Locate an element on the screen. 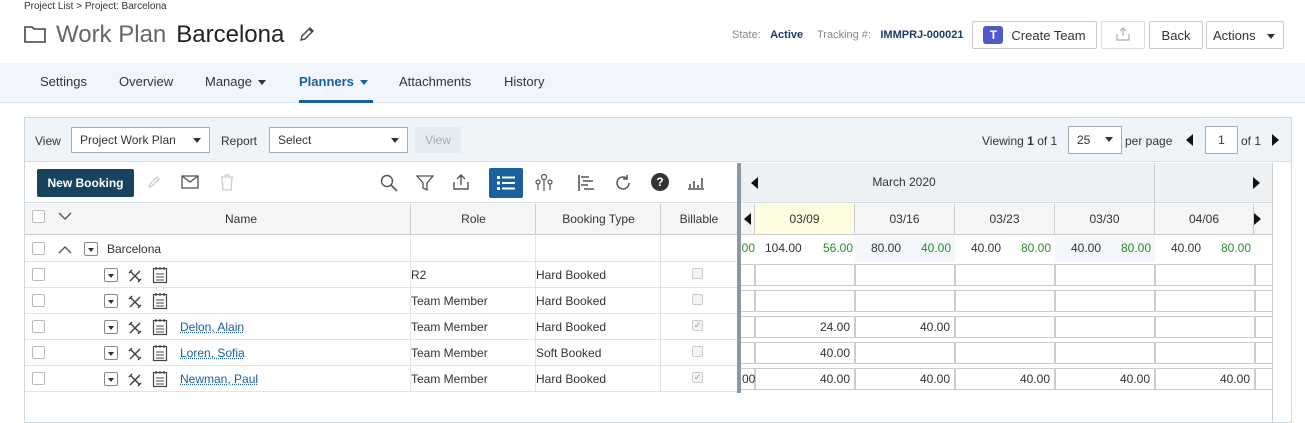 Image resolution: width=1305 pixels, height=423 pixels. week-column-header: 03/30 is located at coordinates (1105, 219).